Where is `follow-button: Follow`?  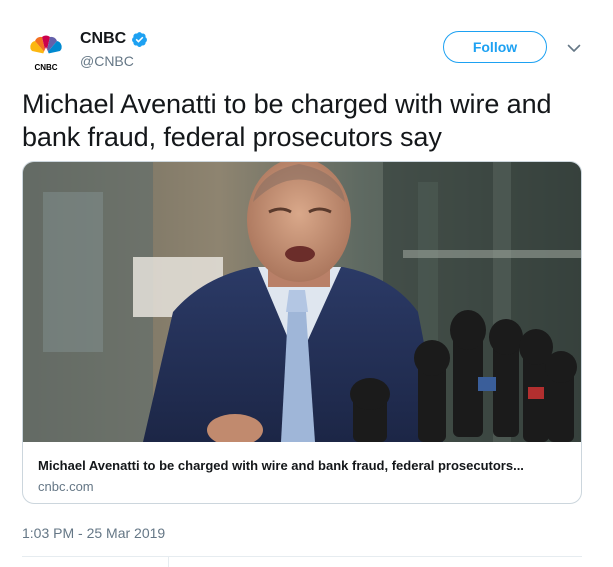
follow-button: Follow is located at coordinates (495, 47).